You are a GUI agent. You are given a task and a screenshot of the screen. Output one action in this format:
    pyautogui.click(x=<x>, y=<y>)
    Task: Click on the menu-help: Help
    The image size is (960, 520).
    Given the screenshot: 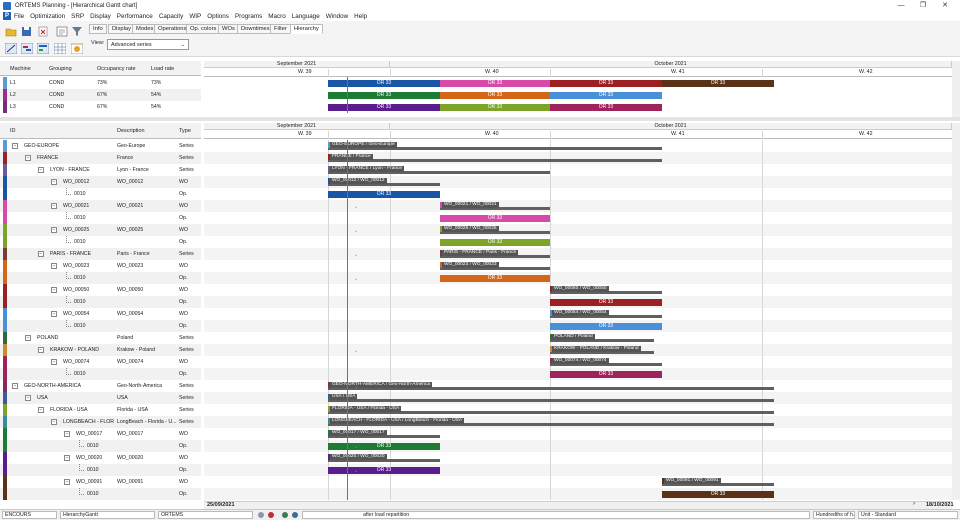 What is the action you would take?
    pyautogui.click(x=360, y=16)
    